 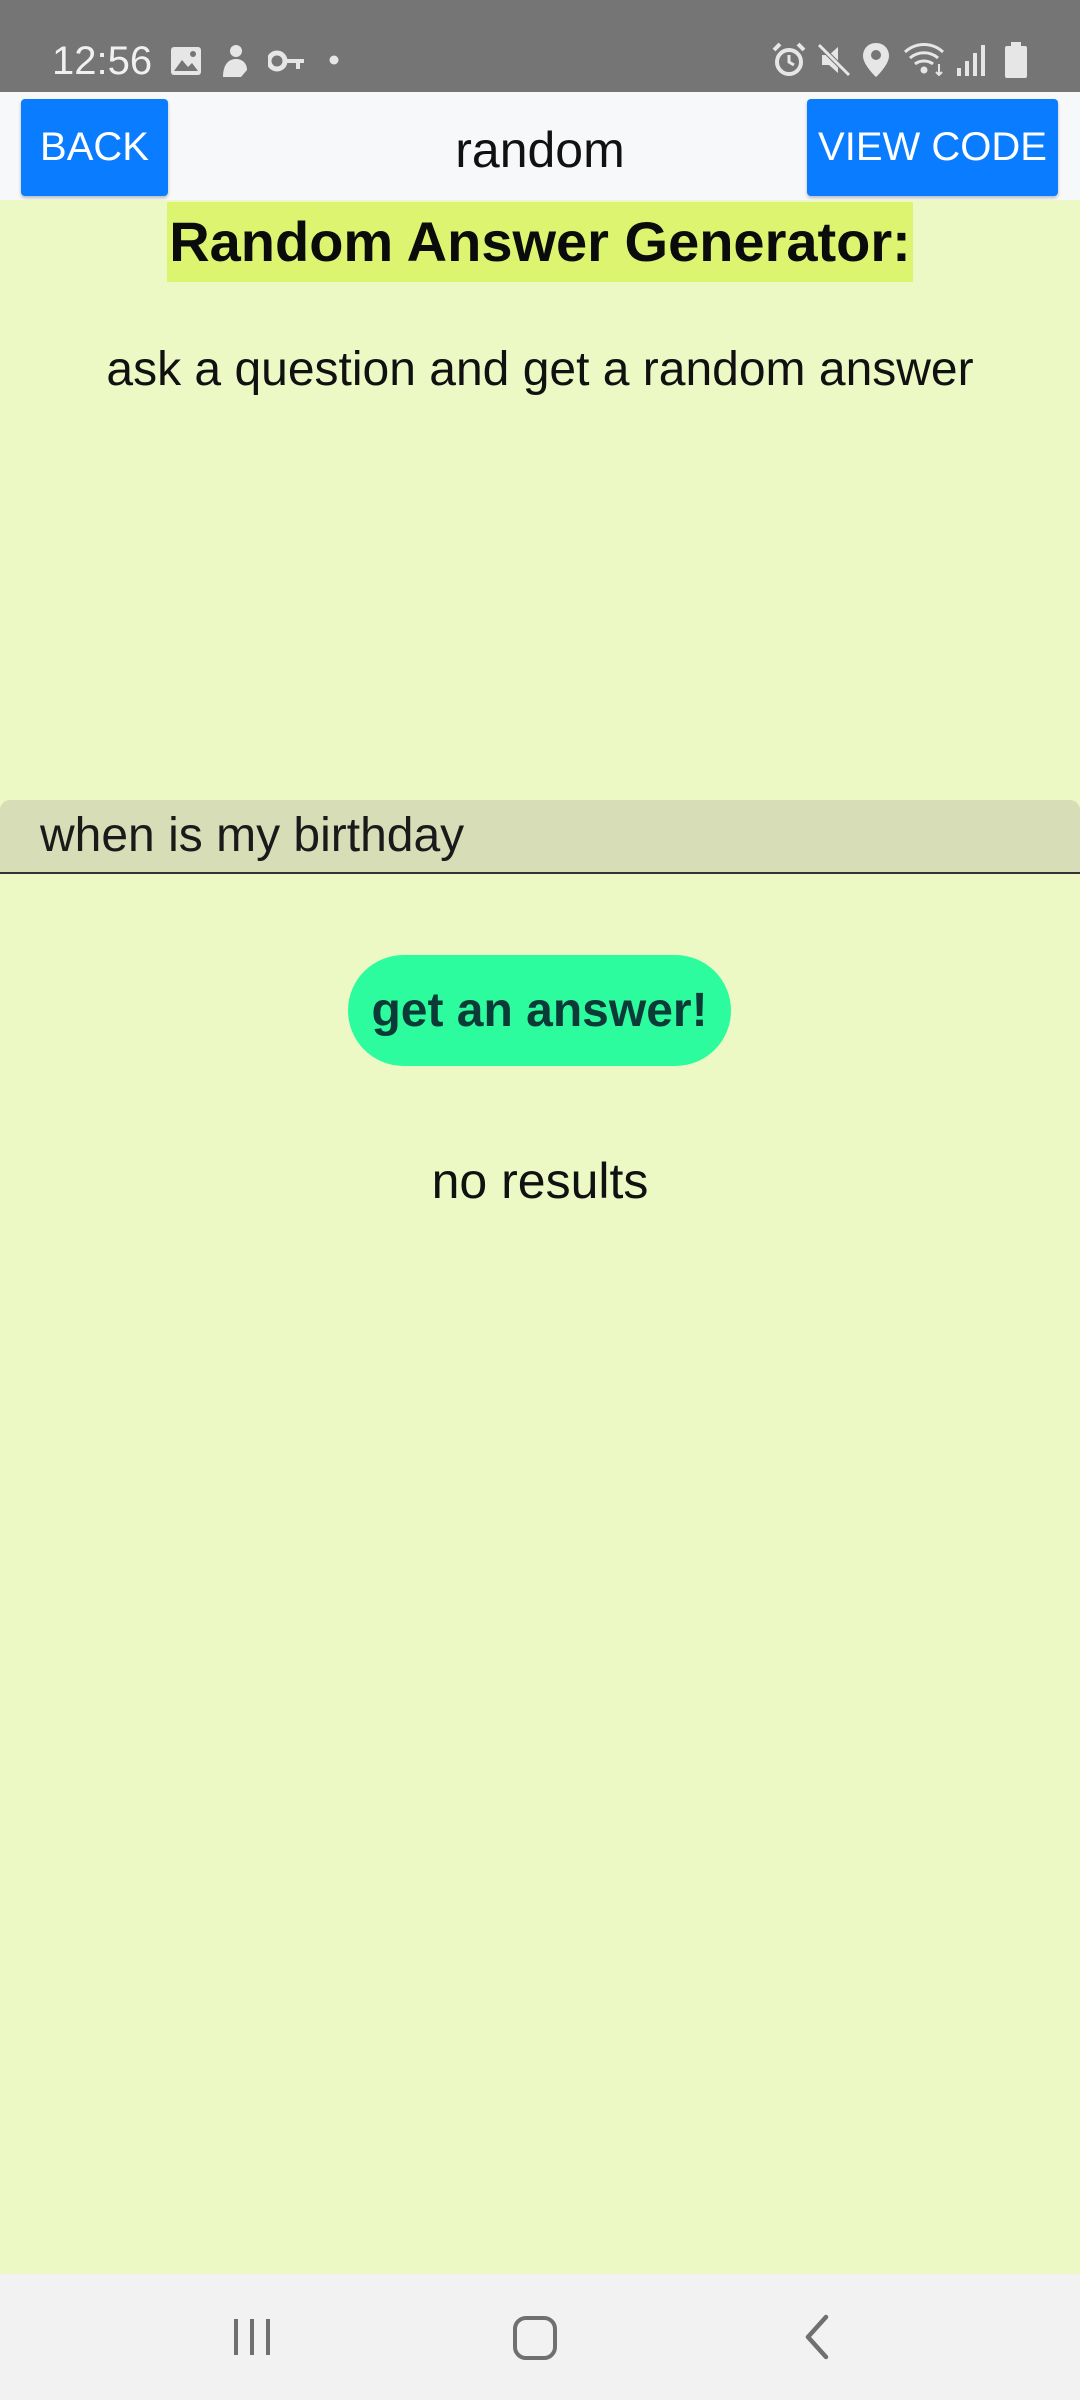 I want to click on image-icon, so click(x=186, y=61).